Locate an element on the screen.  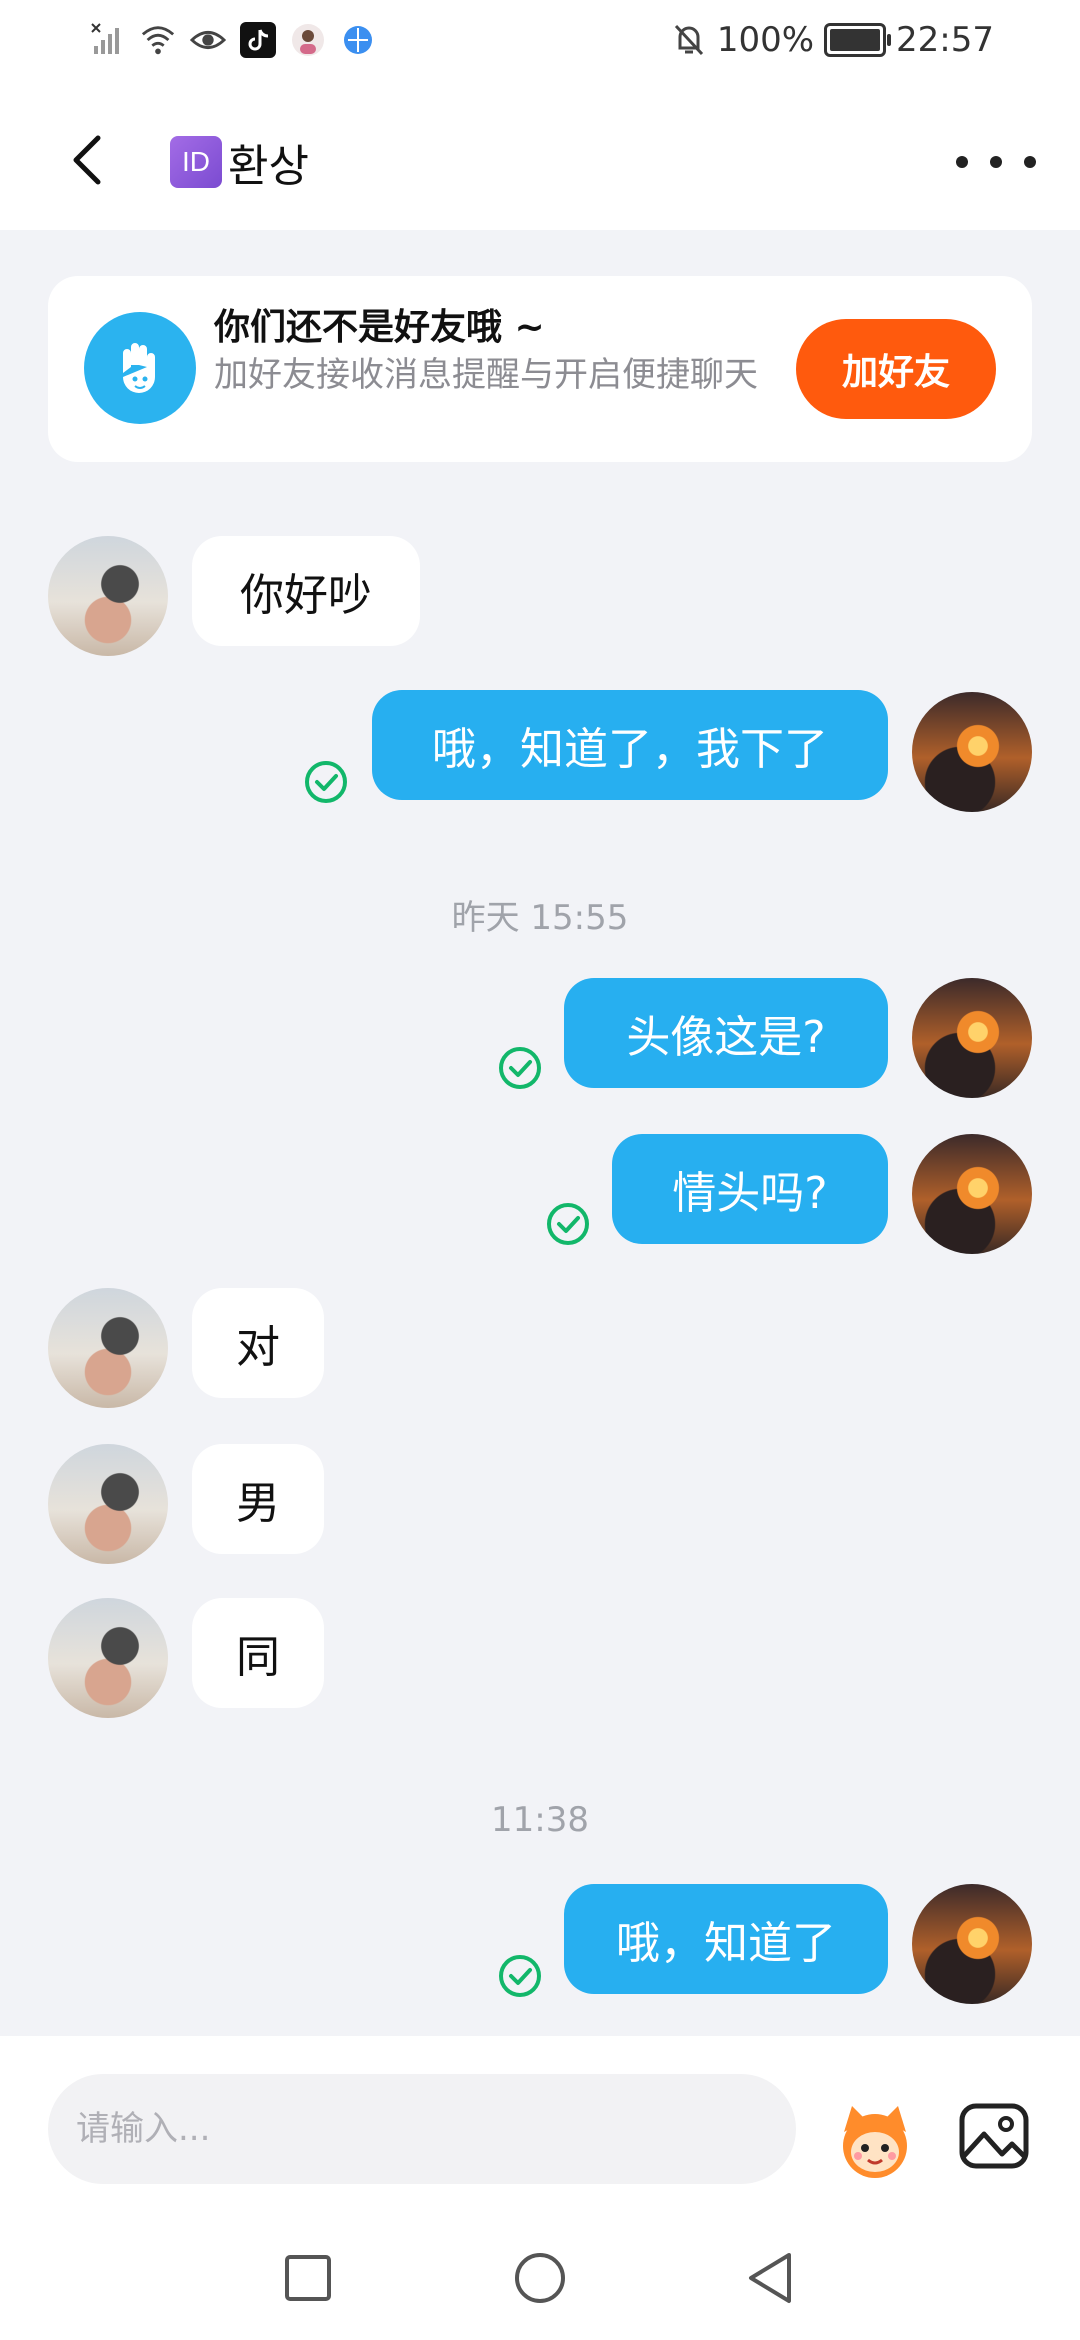
signal-off-icon is located at coordinates (108, 40).